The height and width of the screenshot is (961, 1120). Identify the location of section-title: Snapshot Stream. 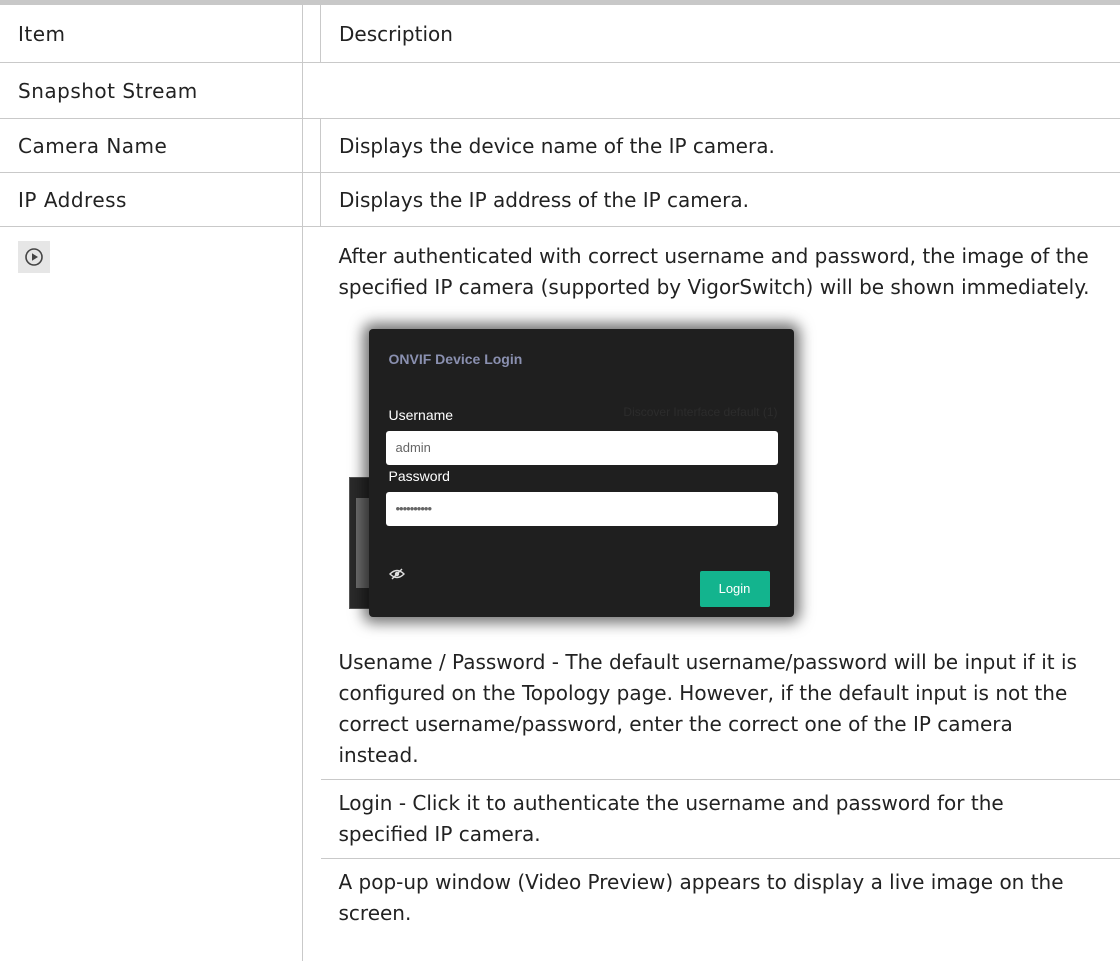
(560, 90).